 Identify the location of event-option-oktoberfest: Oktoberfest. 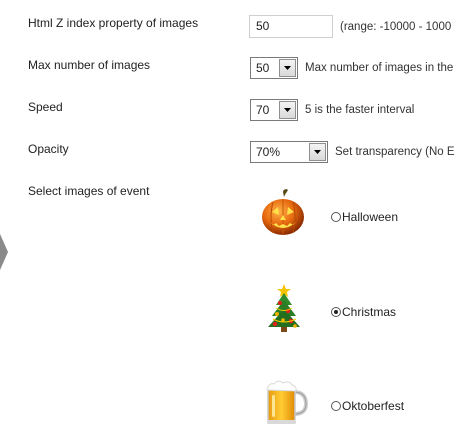
(367, 406).